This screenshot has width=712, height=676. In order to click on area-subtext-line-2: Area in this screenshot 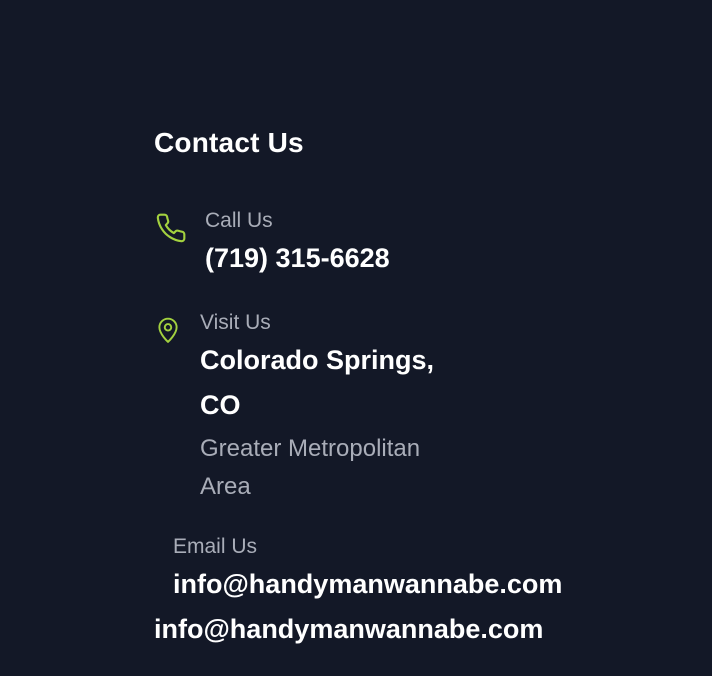, I will do `click(225, 486)`.